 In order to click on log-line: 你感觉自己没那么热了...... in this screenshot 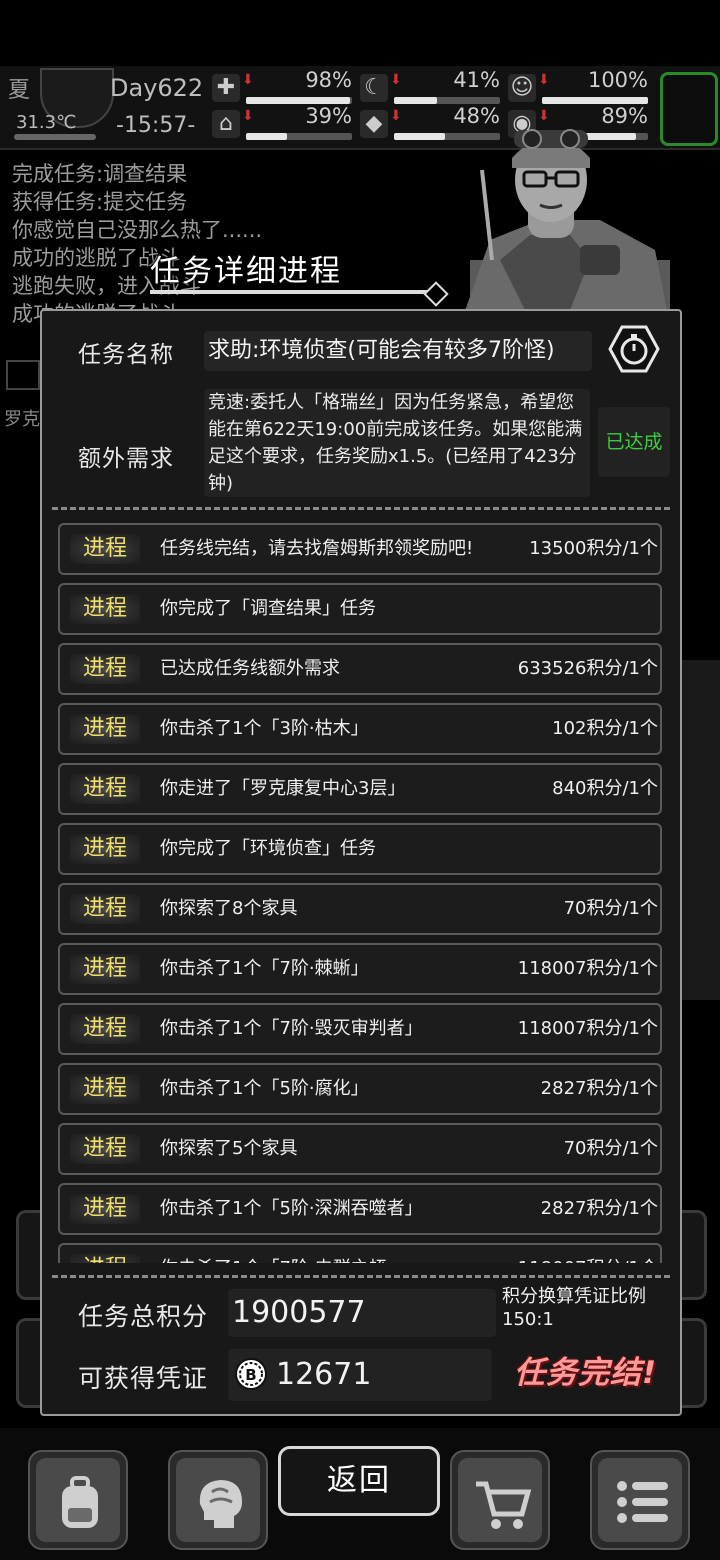, I will do `click(137, 230)`.